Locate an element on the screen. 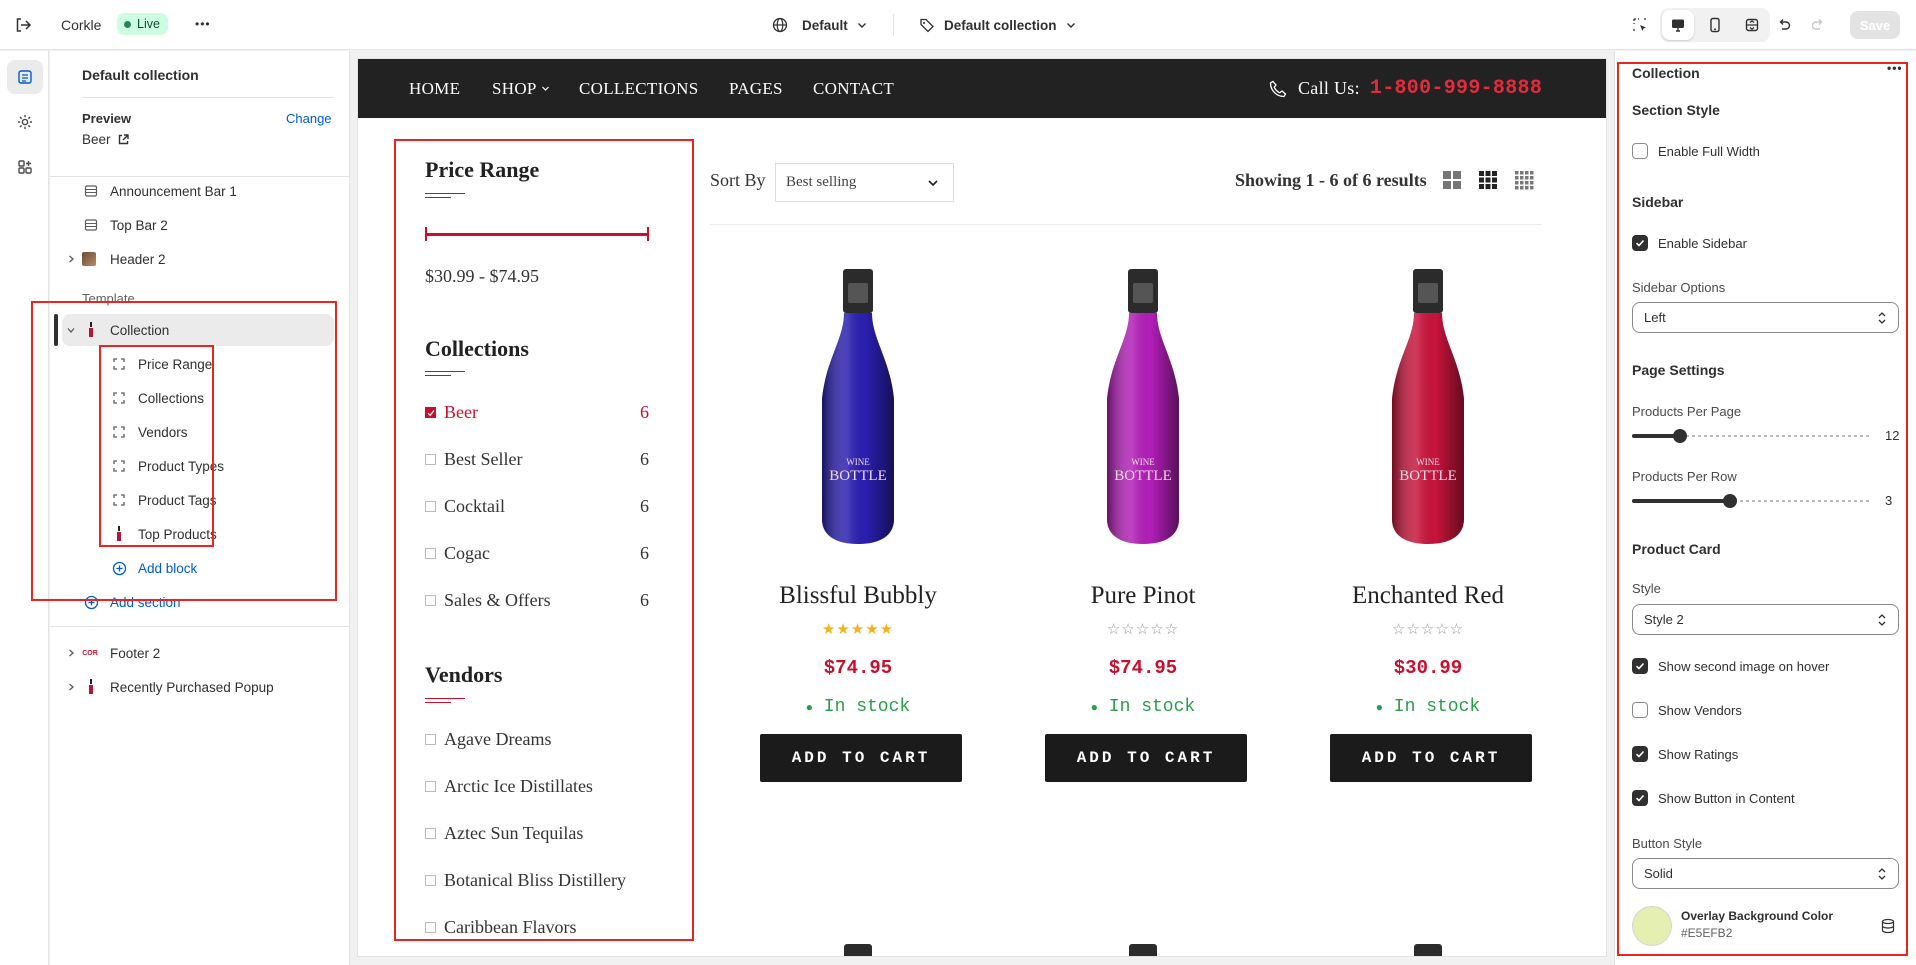 This screenshot has height=965, width=1916. sections-nav-button is located at coordinates (25, 77).